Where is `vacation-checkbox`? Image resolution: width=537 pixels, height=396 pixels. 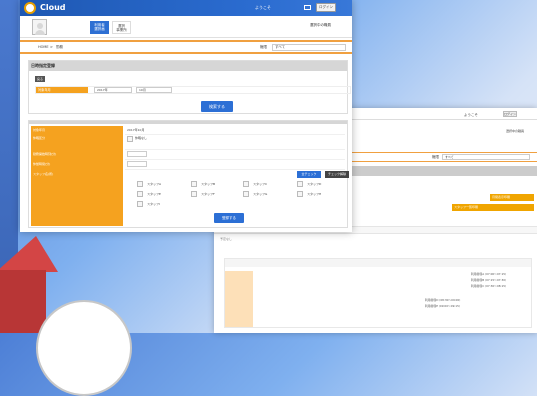 vacation-checkbox is located at coordinates (130, 139).